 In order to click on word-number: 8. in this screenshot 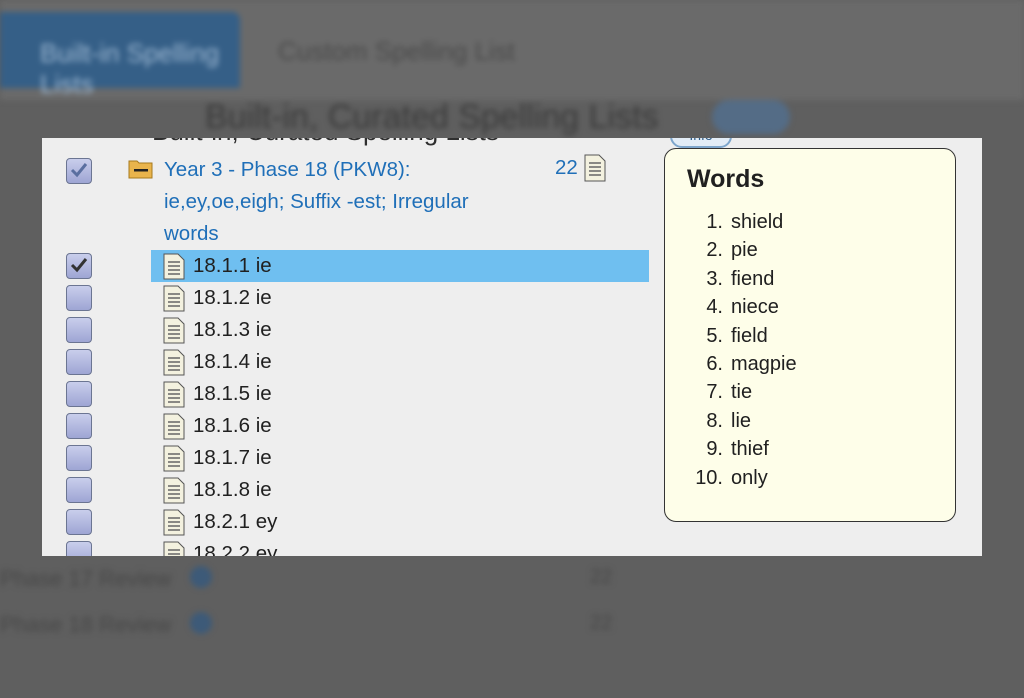, I will do `click(714, 420)`.